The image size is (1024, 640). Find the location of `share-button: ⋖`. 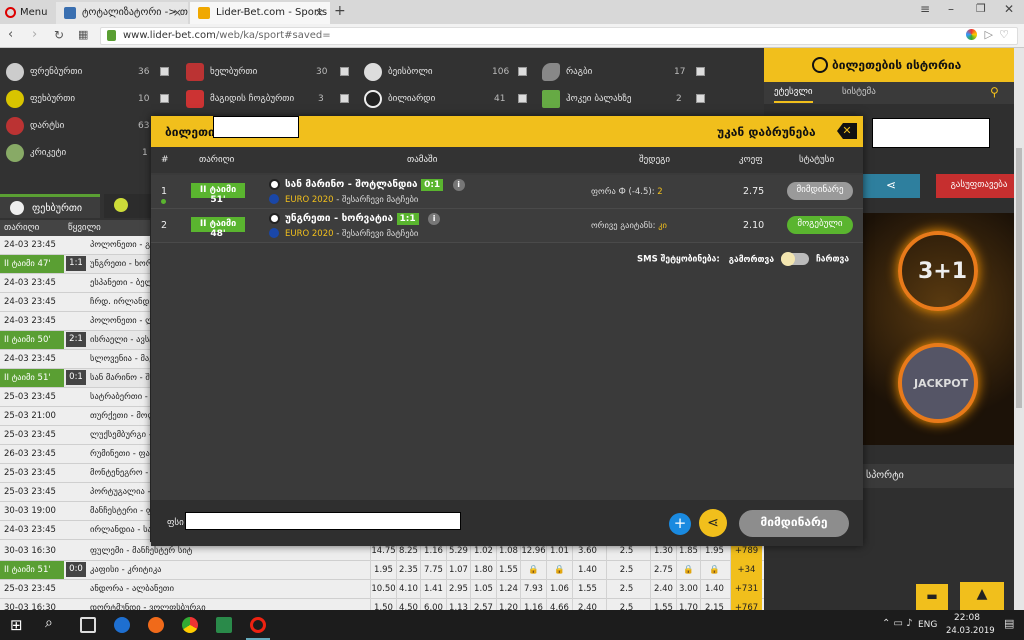

share-button: ⋖ is located at coordinates (891, 186).